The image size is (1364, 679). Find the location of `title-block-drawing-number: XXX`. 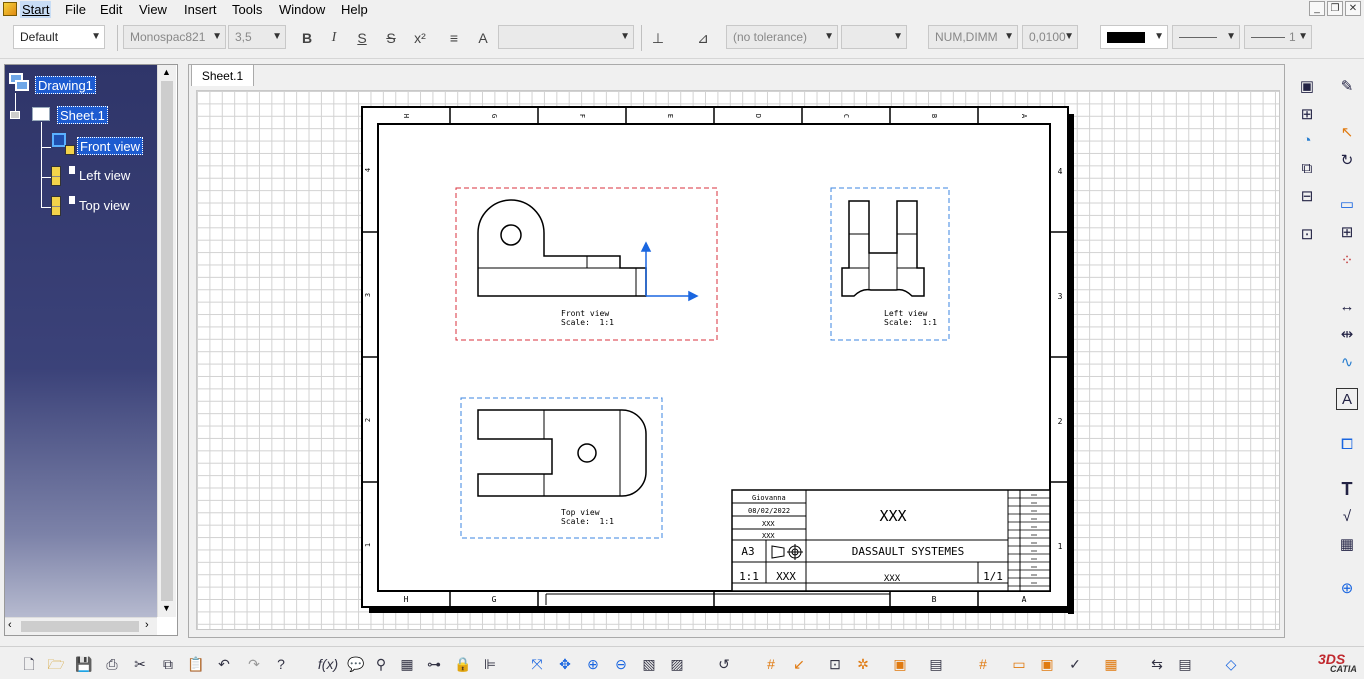

title-block-drawing-number: XXX is located at coordinates (892, 579).